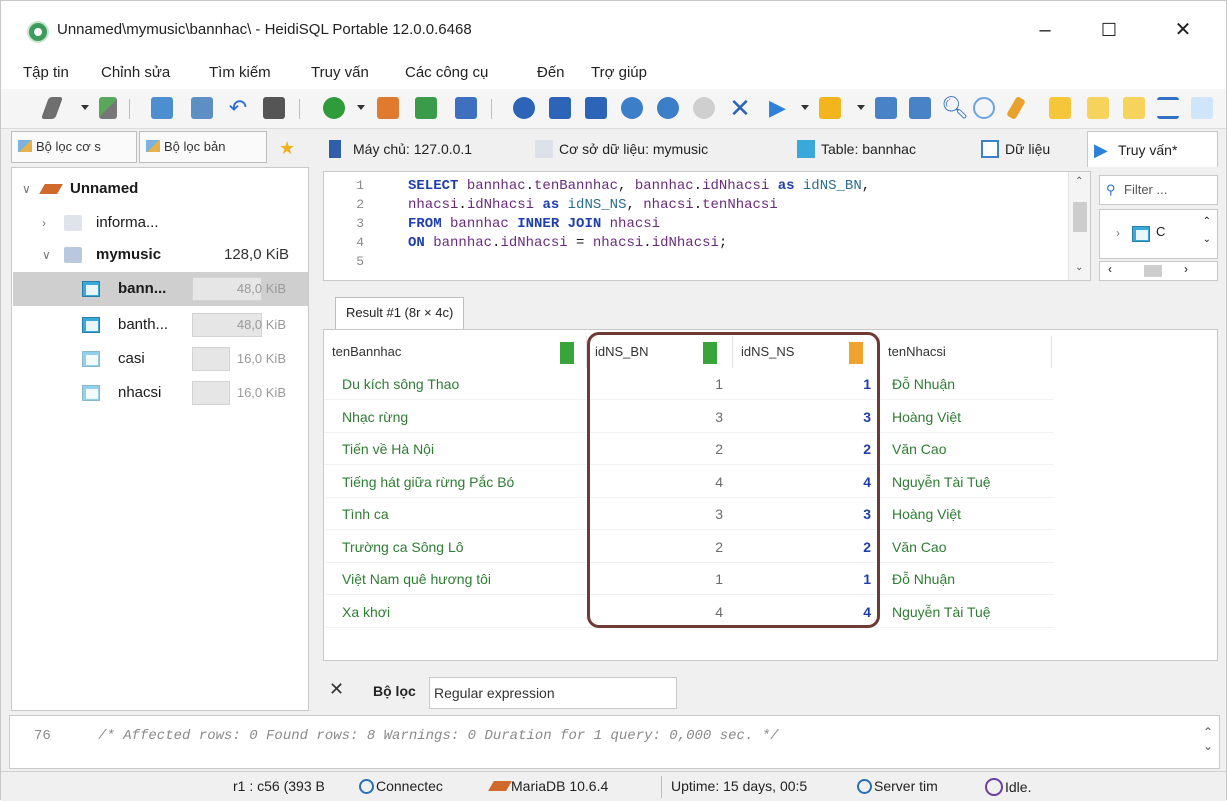 The image size is (1227, 801). Describe the element at coordinates (551, 72) in the screenshot. I see `menu-goto: Đến` at that location.